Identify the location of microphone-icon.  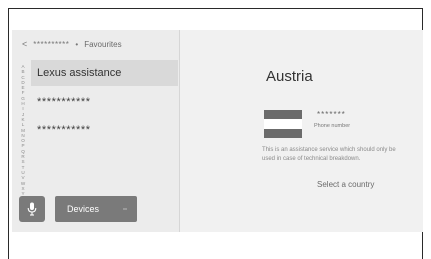
(32, 209).